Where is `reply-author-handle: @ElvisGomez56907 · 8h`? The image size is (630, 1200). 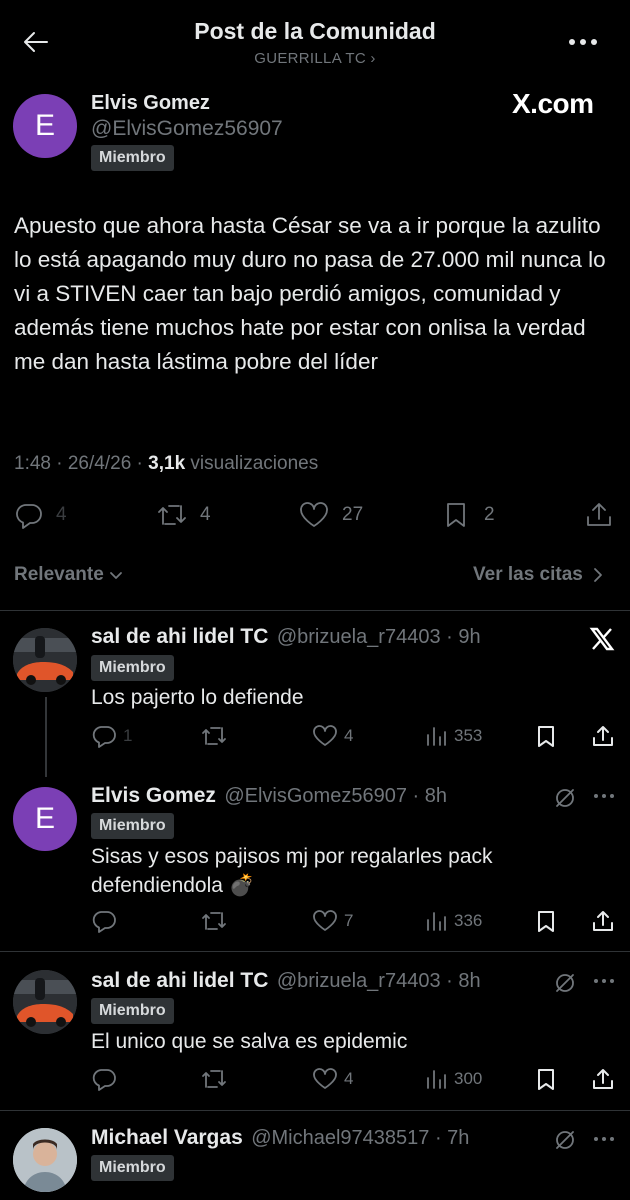
reply-author-handle: @ElvisGomez56907 · 8h is located at coordinates (335, 796).